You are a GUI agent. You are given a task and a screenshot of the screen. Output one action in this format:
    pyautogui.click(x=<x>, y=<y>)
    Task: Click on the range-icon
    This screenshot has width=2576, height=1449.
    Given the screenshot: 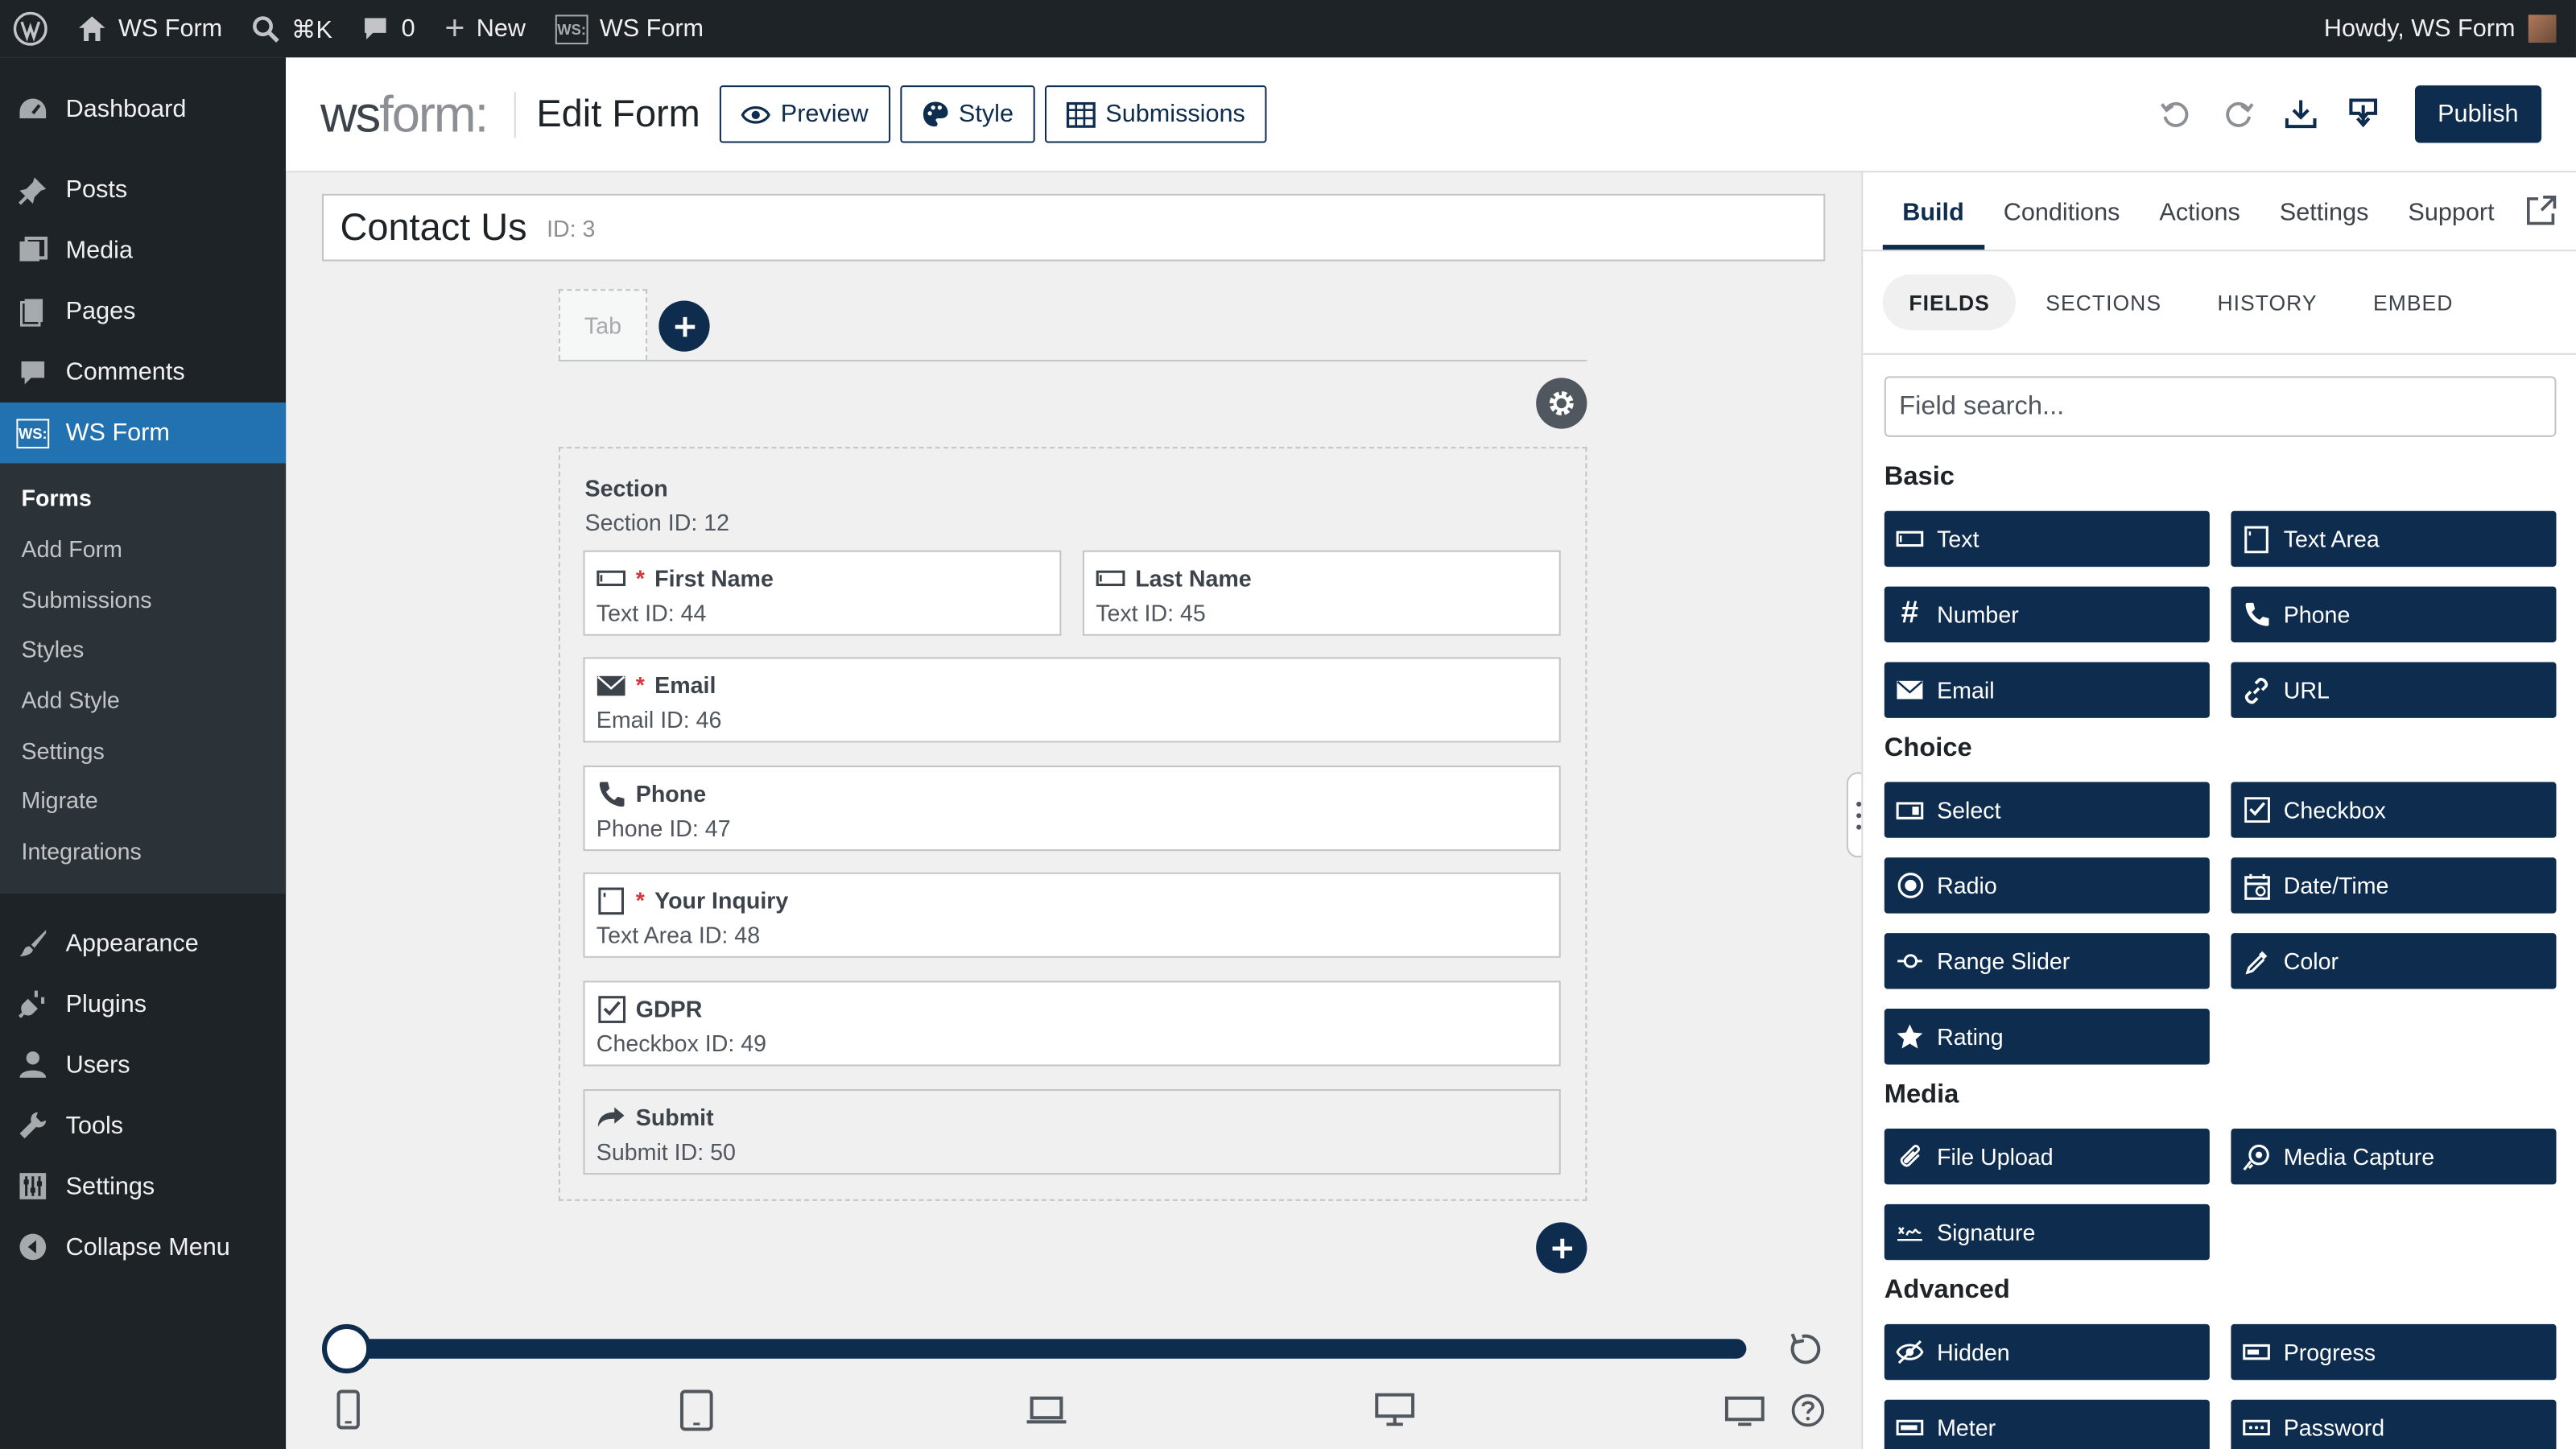 What is the action you would take?
    pyautogui.click(x=1910, y=961)
    